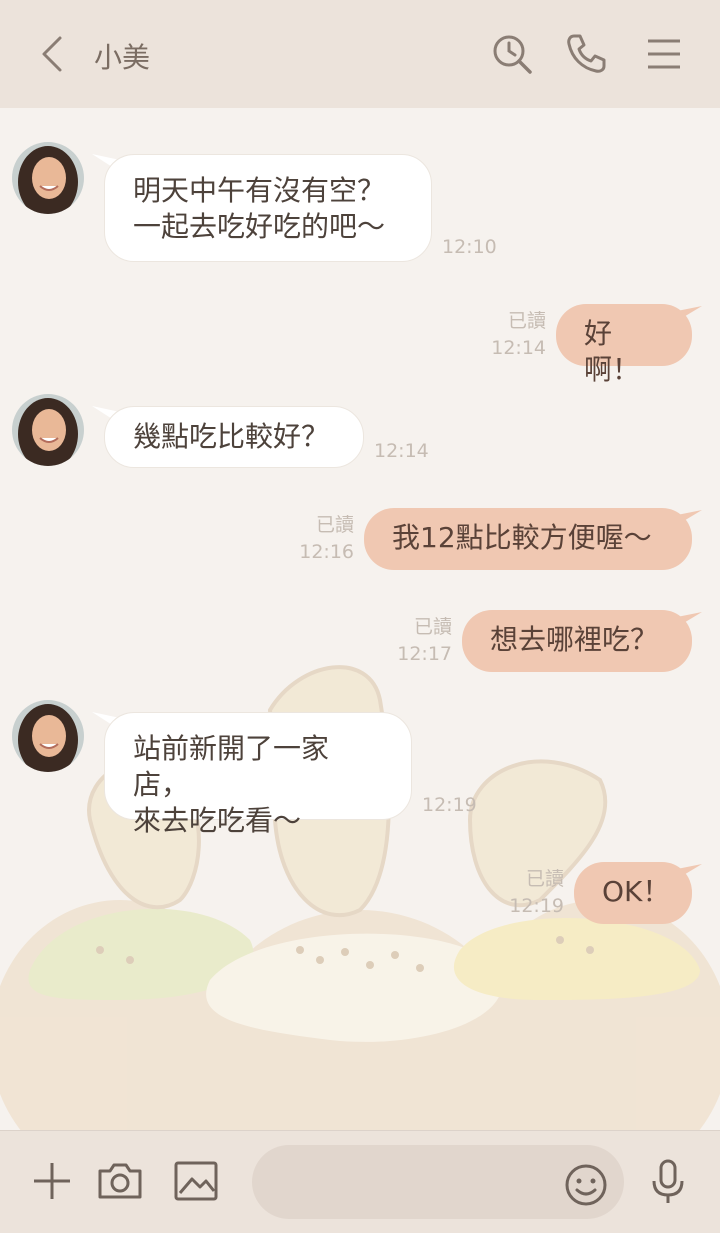 The height and width of the screenshot is (1233, 720). Describe the element at coordinates (268, 208) in the screenshot. I see `incoming-message-bubble: 明天中午有沒有空？ 一起去吃好吃的吧～` at that location.